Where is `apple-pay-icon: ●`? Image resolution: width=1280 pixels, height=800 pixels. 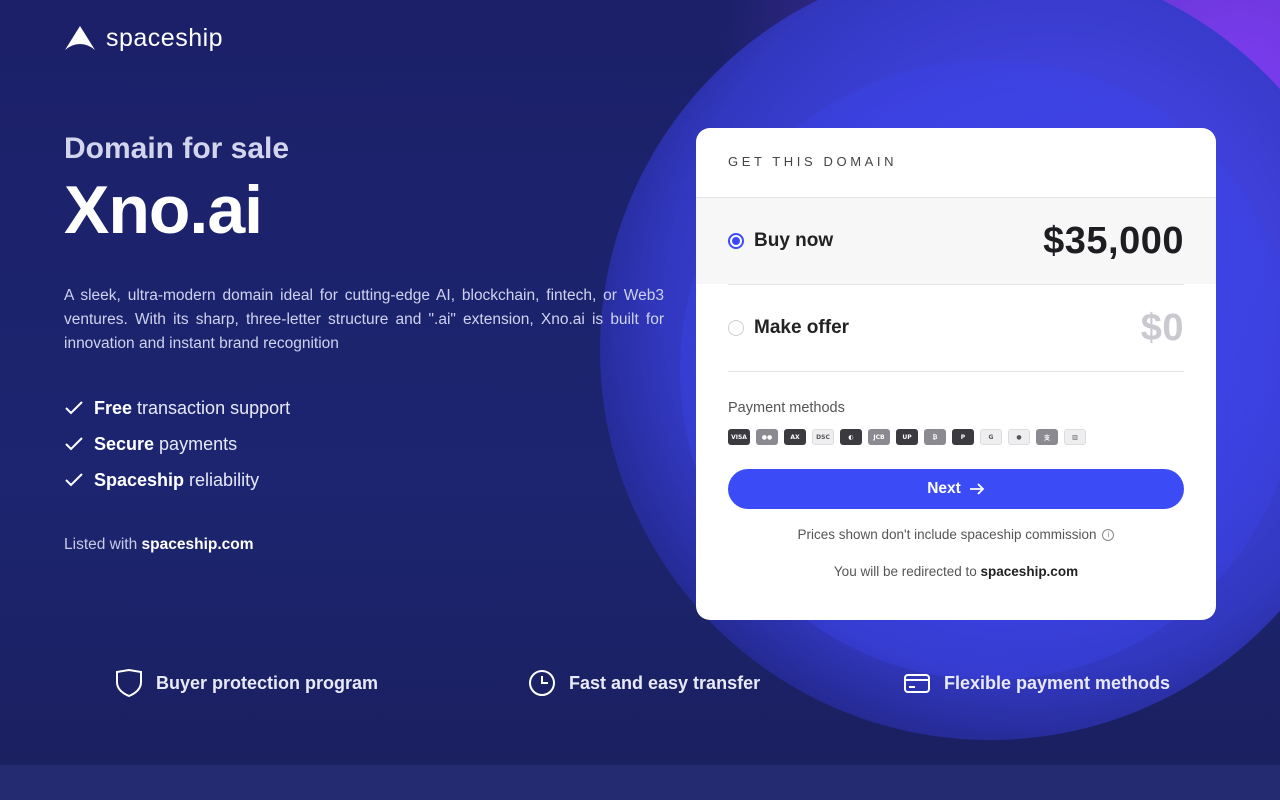 apple-pay-icon: ● is located at coordinates (1019, 437).